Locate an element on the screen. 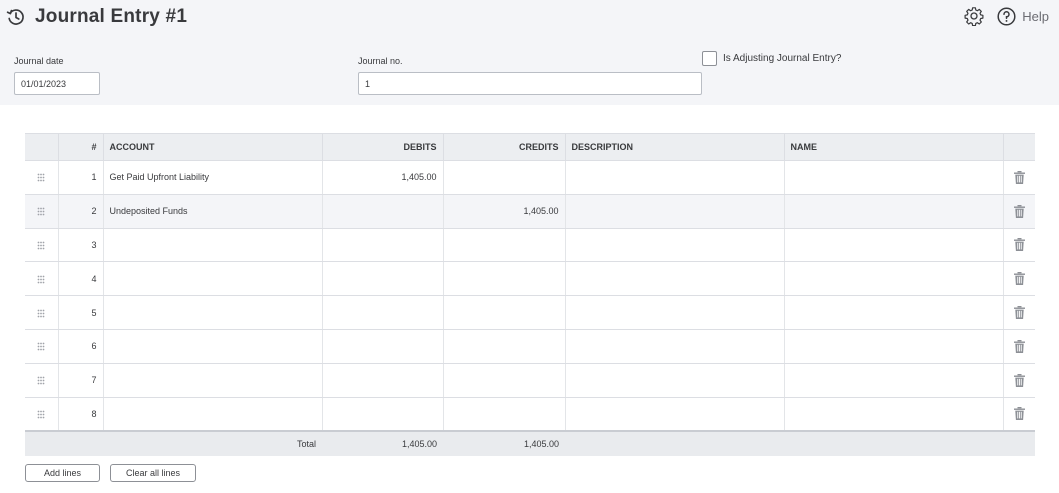 The image size is (1059, 493). table-row: 6 is located at coordinates (530, 346).